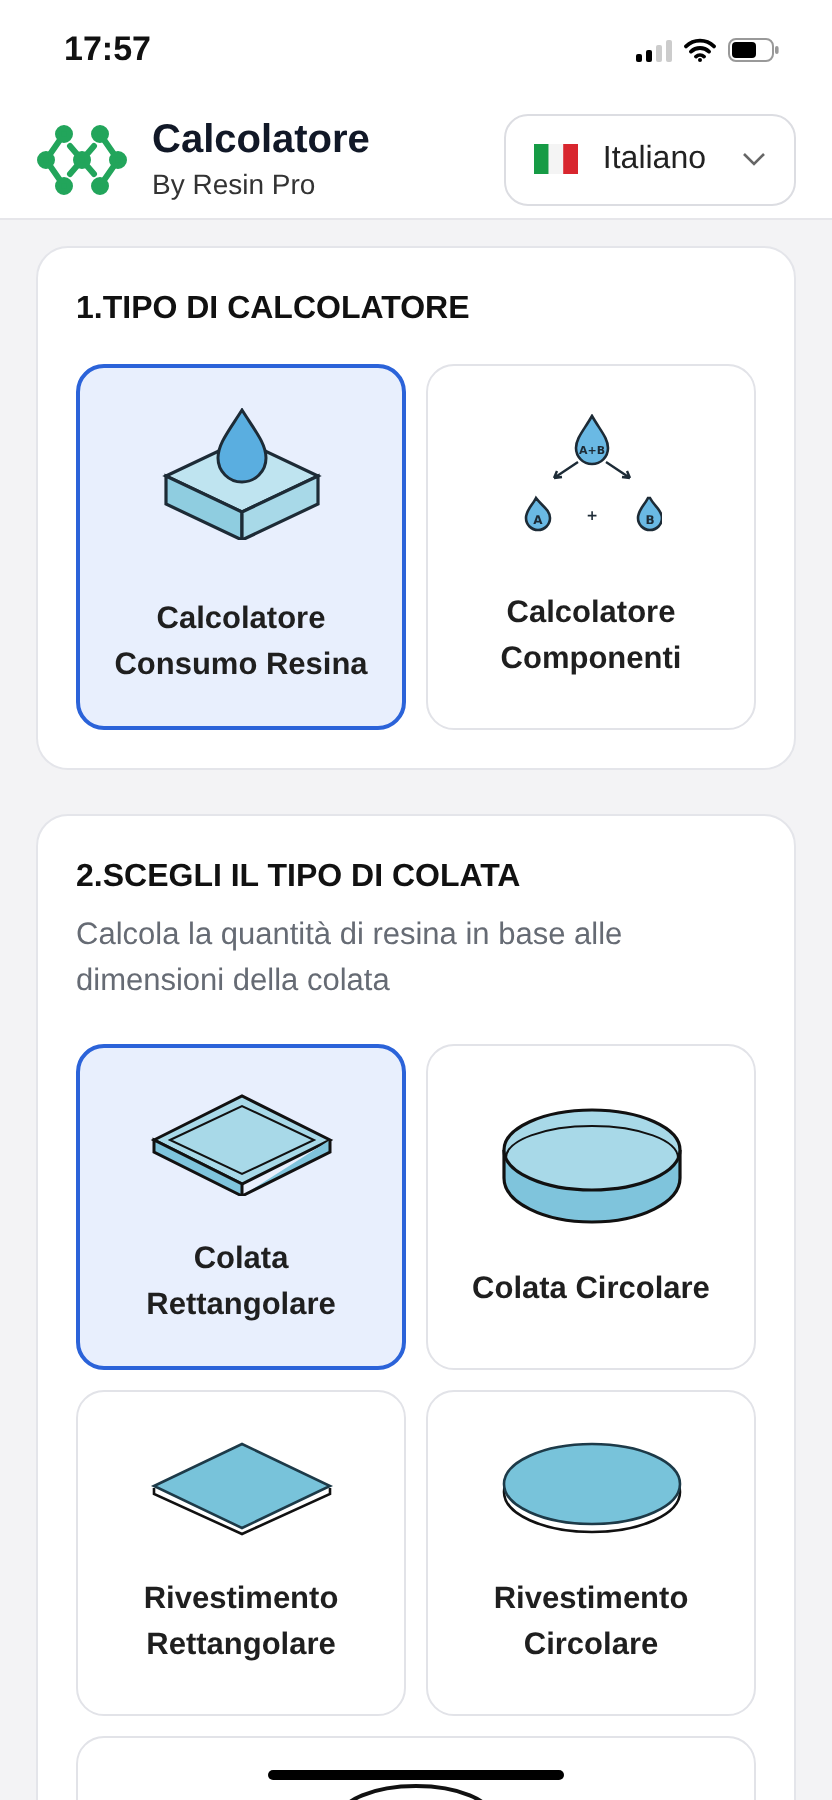  What do you see at coordinates (235, 184) in the screenshot?
I see `app-subtitle: By Resin Pro` at bounding box center [235, 184].